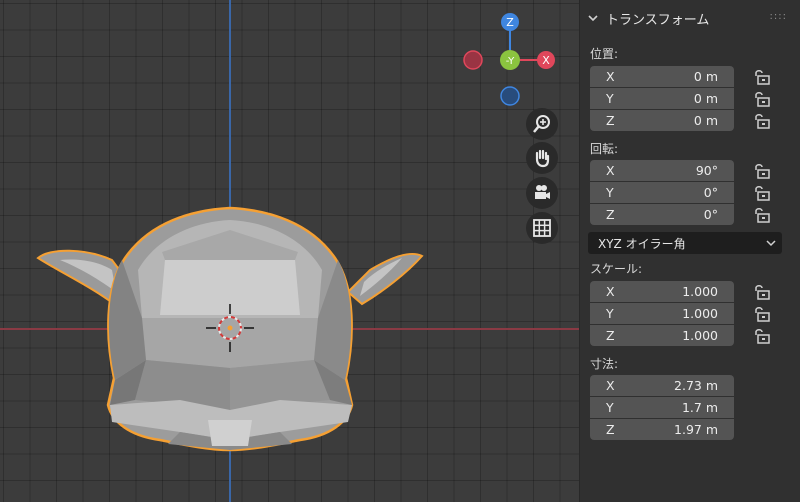 This screenshot has width=800, height=502. I want to click on rotation-z-field: Z 0°, so click(662, 214).